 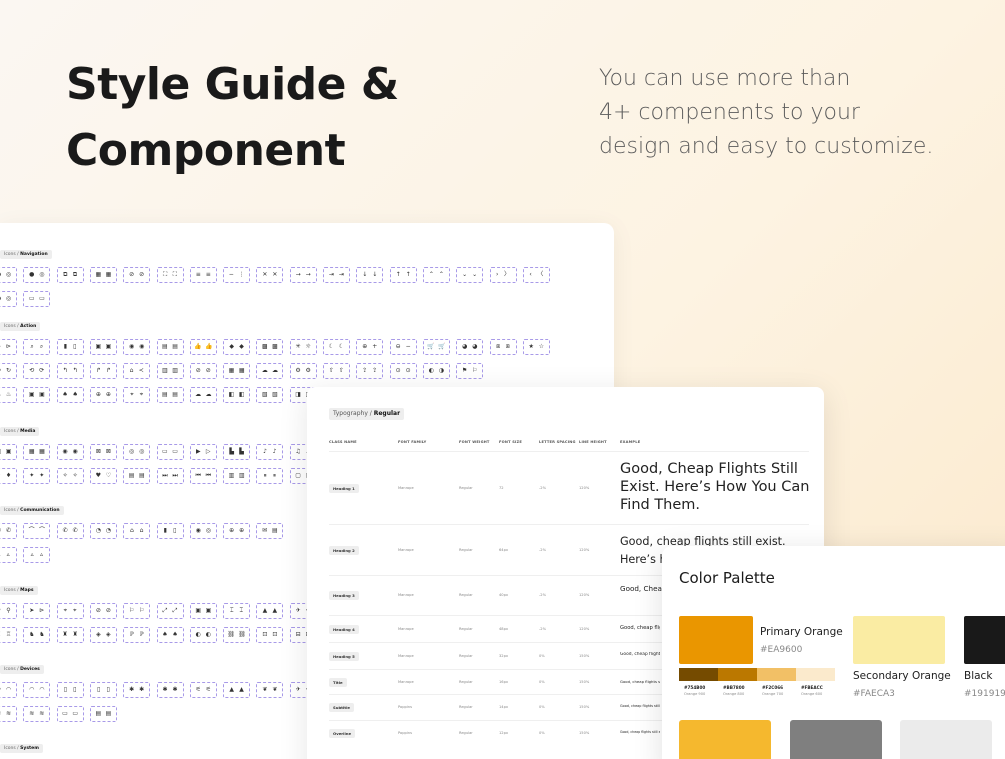 I want to click on icon-variant-box: ◐ ◑, so click(x=436, y=371).